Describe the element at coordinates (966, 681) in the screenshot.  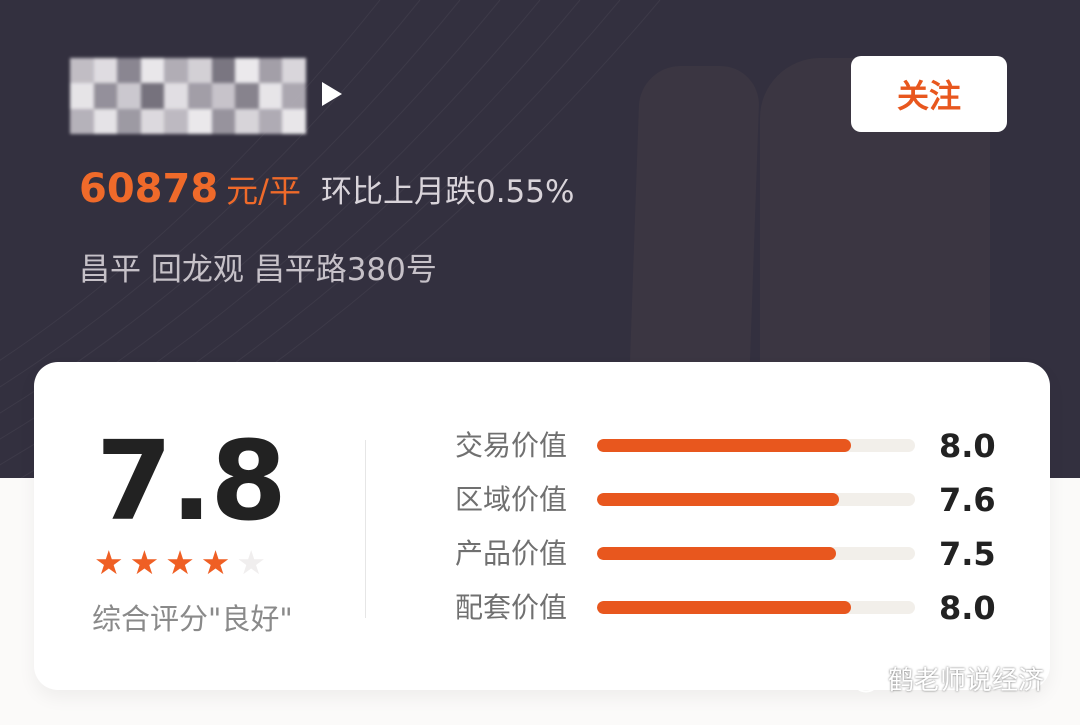
I see `watermark-text: 鹤老师说经济` at that location.